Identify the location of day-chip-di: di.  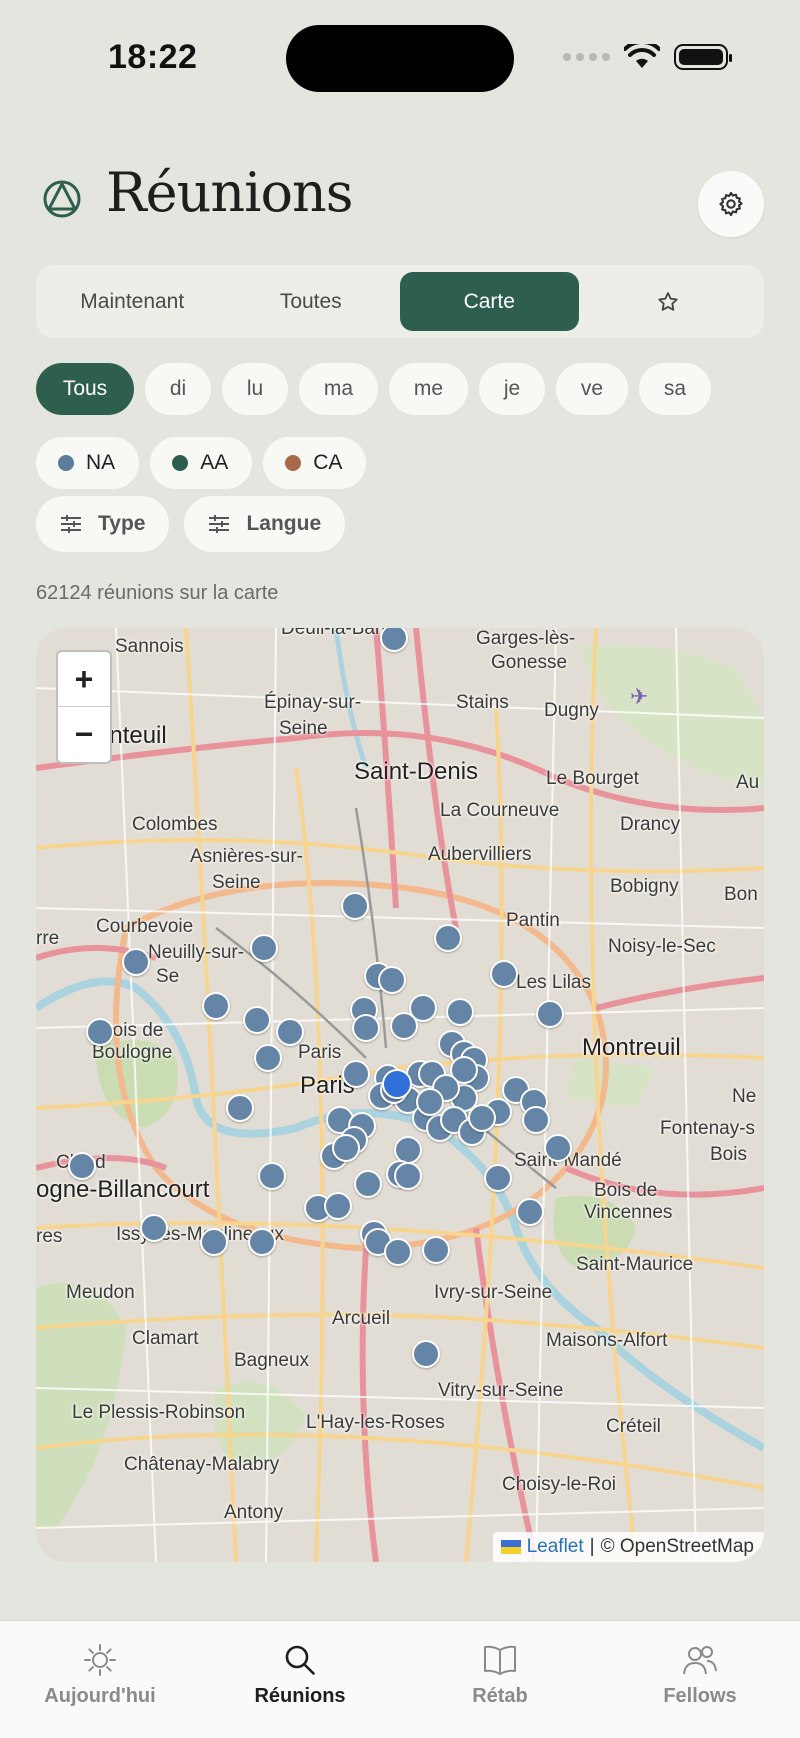
(178, 389).